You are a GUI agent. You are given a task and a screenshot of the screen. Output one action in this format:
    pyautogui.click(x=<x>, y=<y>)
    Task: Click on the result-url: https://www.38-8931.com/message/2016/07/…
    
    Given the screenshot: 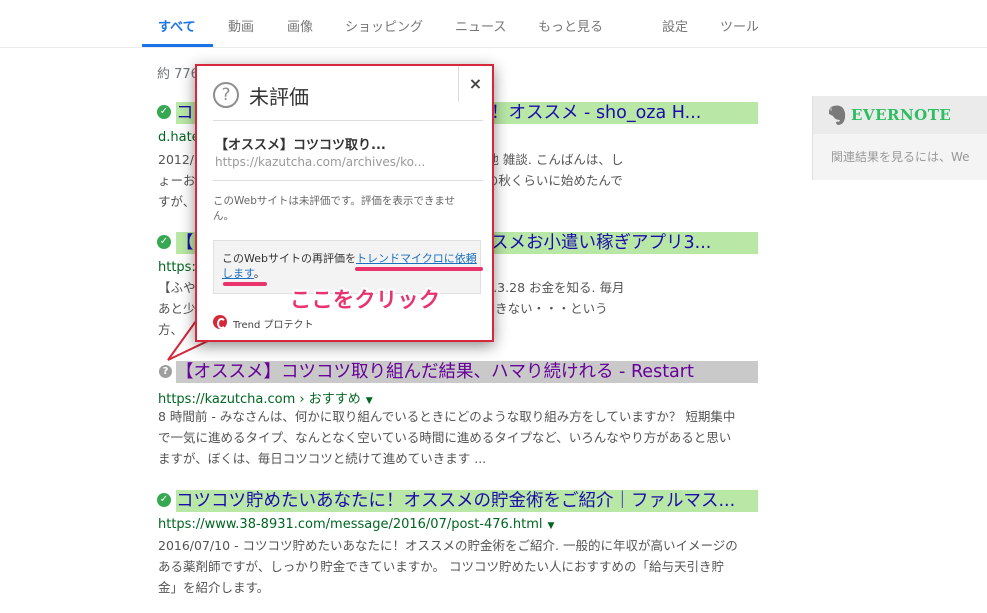 What is the action you would take?
    pyautogui.click(x=356, y=524)
    